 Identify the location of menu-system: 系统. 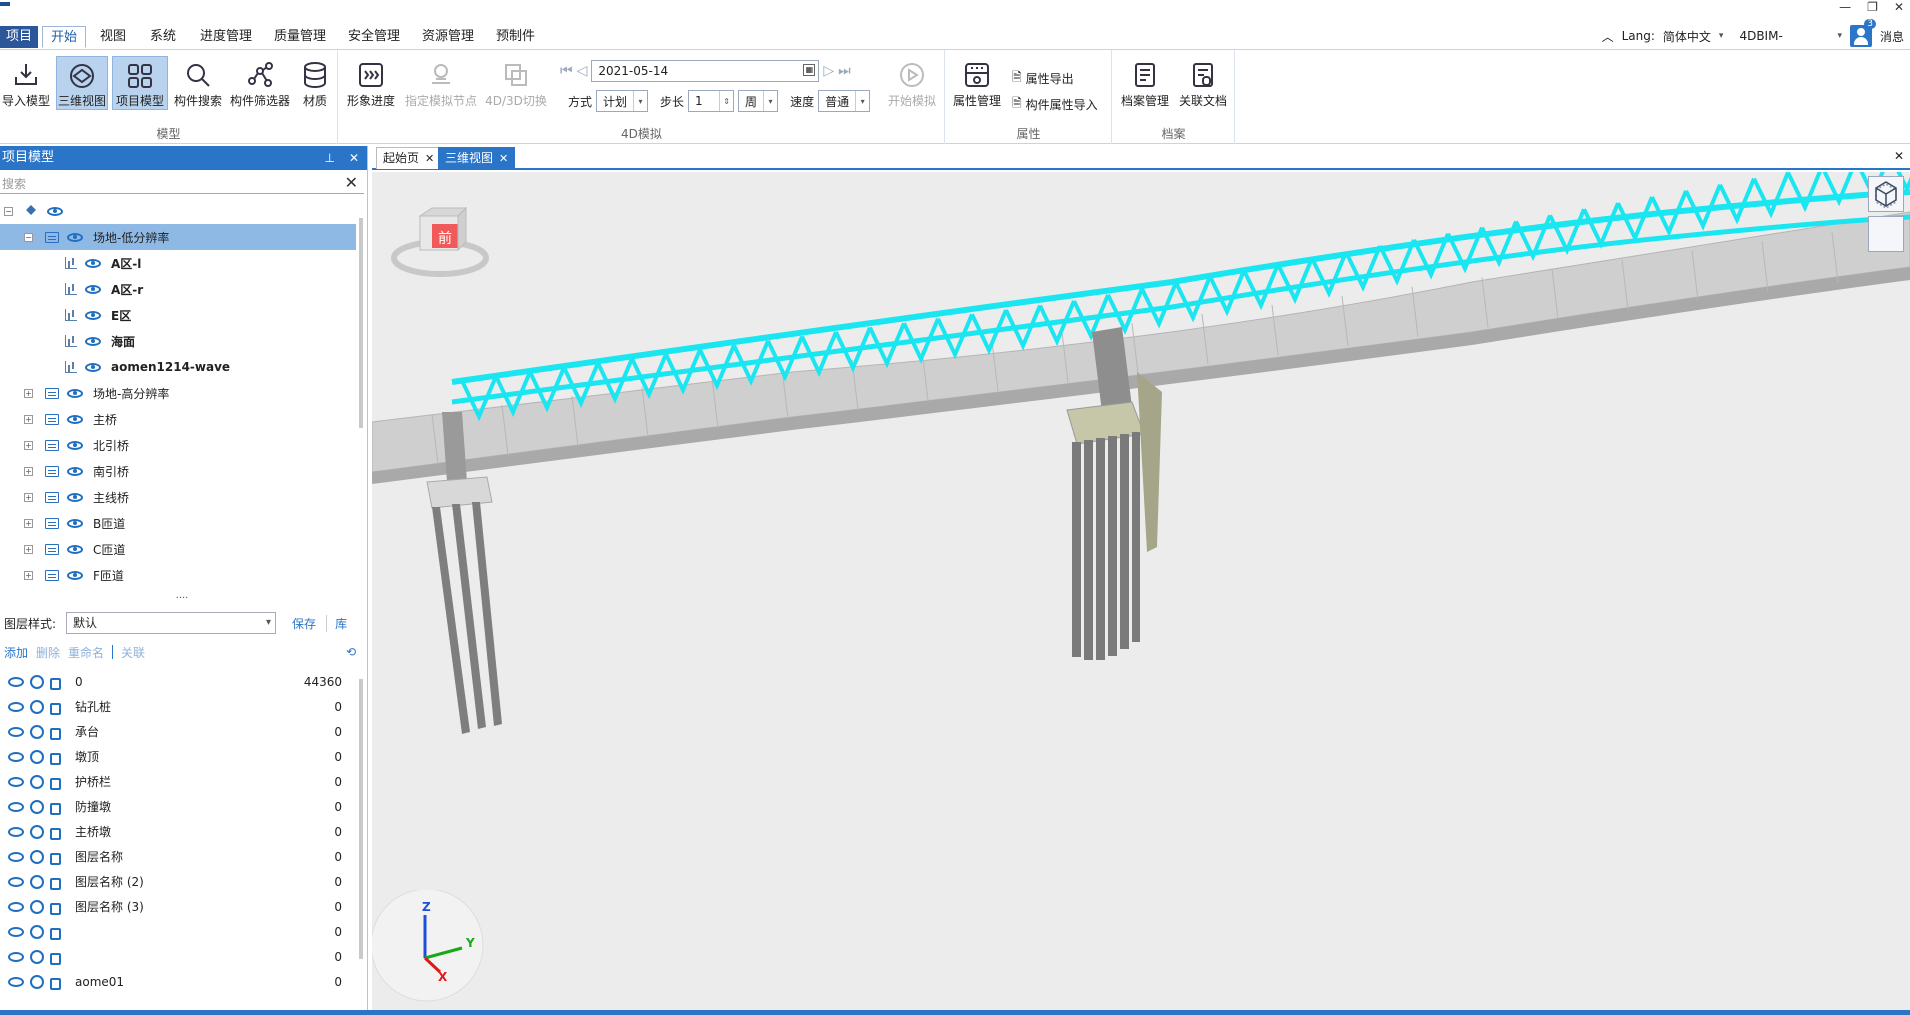
(163, 37).